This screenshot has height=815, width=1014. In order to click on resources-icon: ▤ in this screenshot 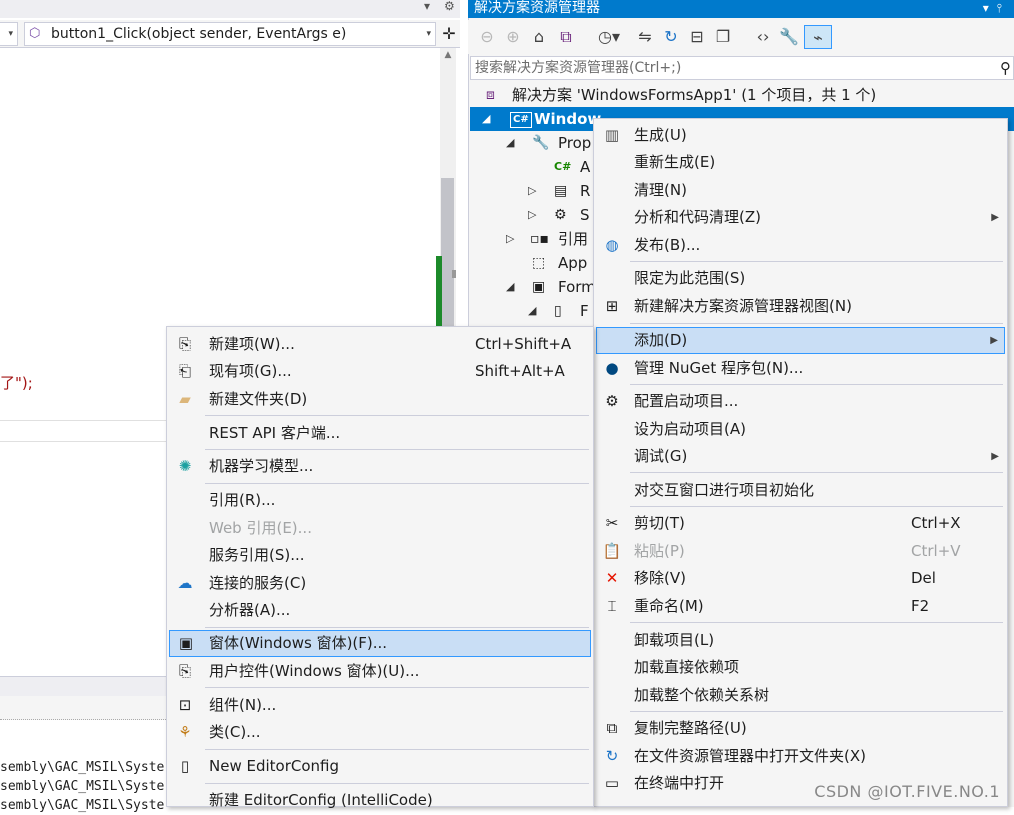, I will do `click(561, 191)`.